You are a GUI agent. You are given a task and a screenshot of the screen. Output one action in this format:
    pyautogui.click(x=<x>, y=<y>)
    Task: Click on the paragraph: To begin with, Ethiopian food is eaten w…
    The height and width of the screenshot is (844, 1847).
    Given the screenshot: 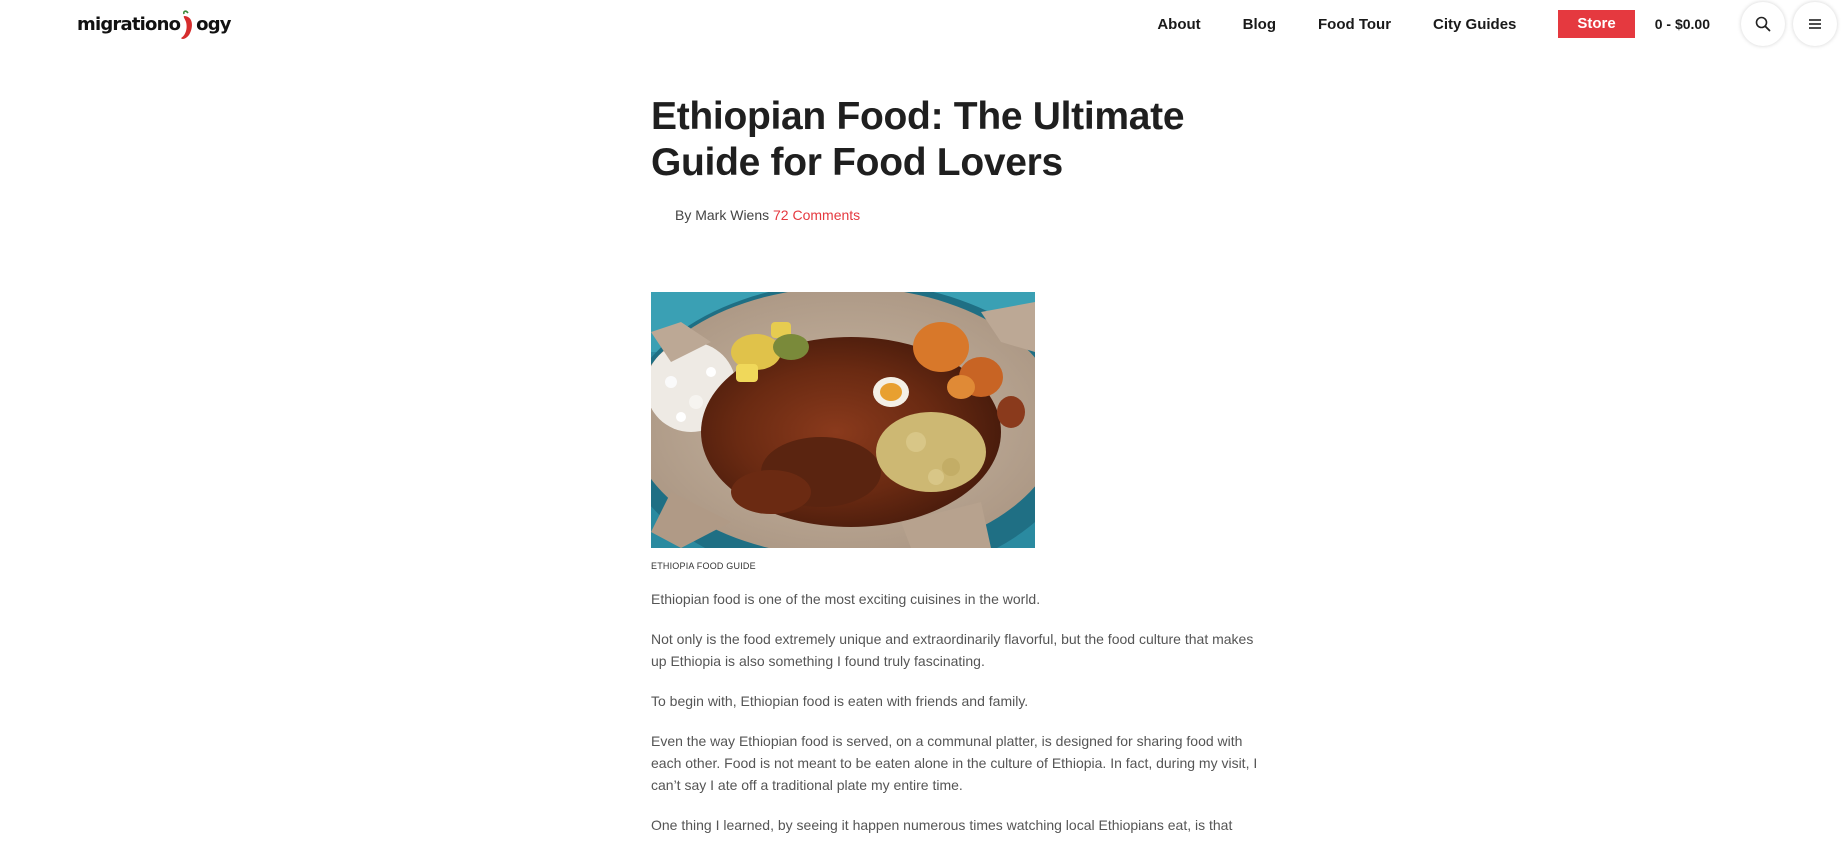 What is the action you would take?
    pyautogui.click(x=840, y=701)
    